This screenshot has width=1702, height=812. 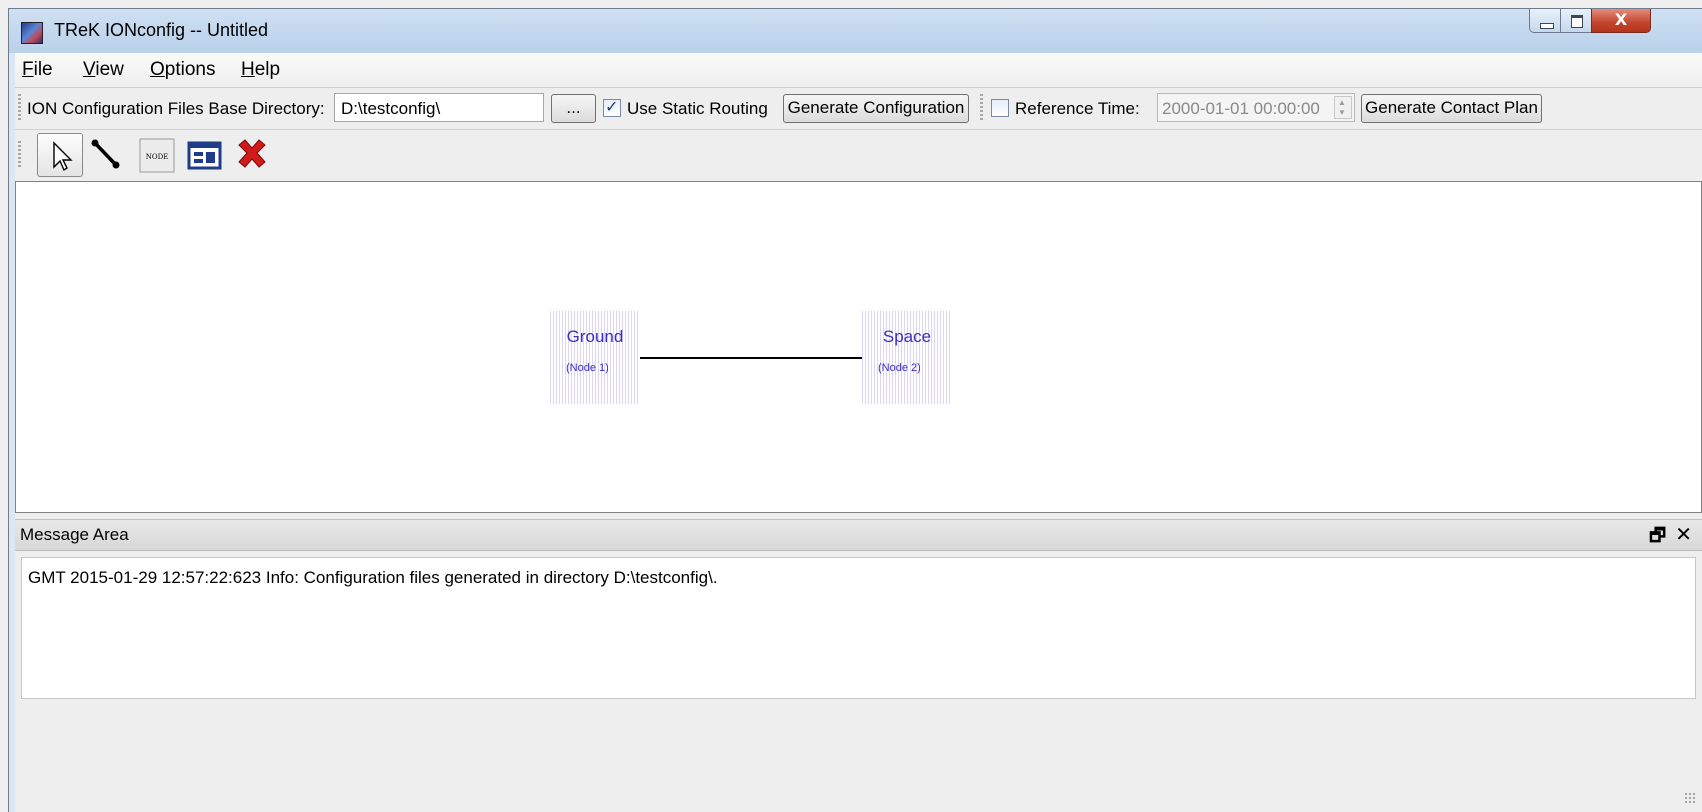 What do you see at coordinates (1451, 108) in the screenshot?
I see `generate-contact-plan-button: Generate Contact Plan` at bounding box center [1451, 108].